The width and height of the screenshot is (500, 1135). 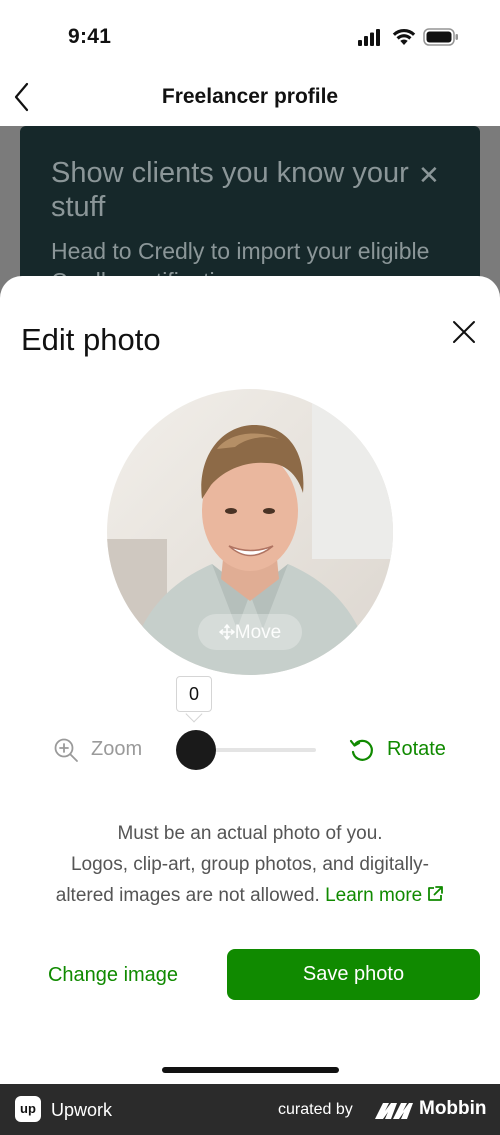 What do you see at coordinates (113, 975) in the screenshot?
I see `change-image-button: Change image` at bounding box center [113, 975].